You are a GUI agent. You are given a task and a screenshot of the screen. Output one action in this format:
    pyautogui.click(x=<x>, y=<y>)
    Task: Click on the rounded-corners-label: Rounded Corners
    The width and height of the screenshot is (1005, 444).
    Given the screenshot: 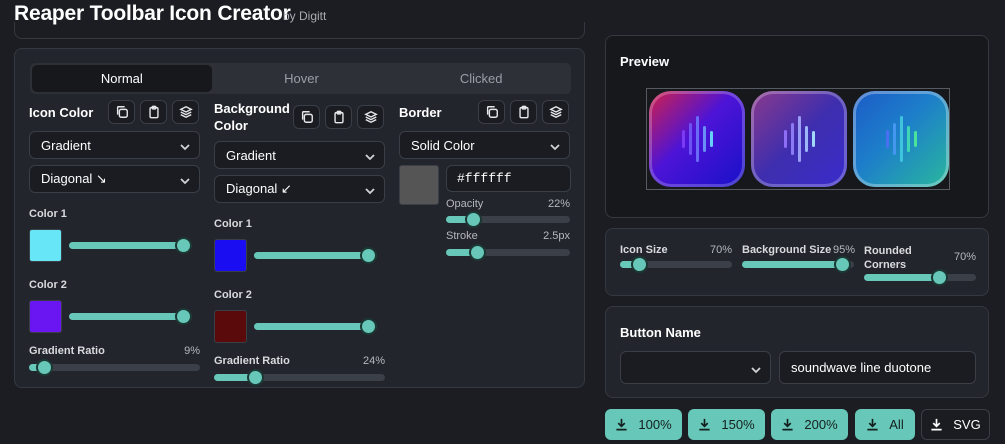 What is the action you would take?
    pyautogui.click(x=888, y=258)
    